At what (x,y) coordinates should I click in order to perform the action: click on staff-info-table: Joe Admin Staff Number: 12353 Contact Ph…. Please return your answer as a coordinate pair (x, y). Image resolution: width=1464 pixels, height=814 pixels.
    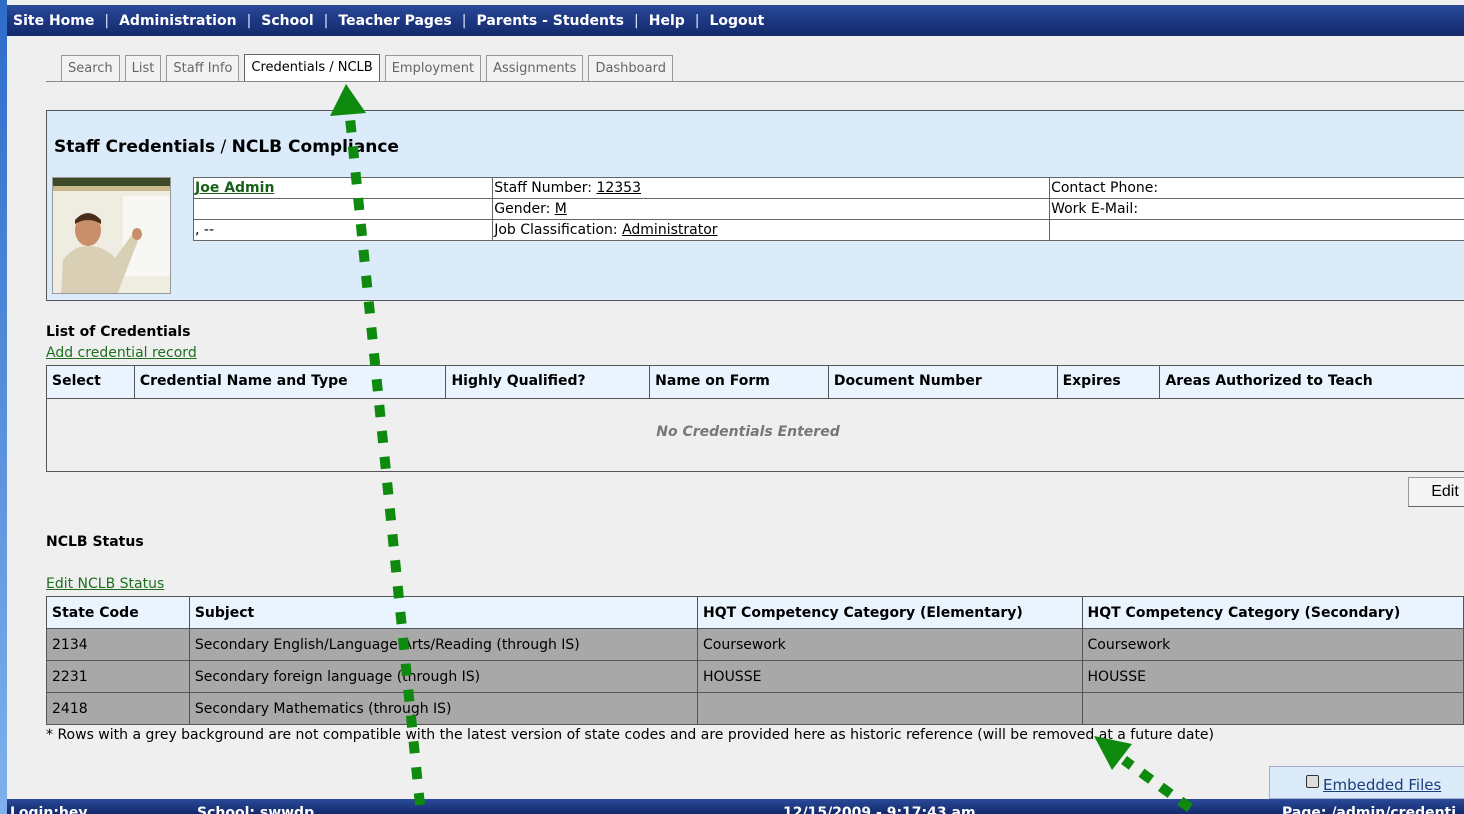
    Looking at the image, I should click on (828, 209).